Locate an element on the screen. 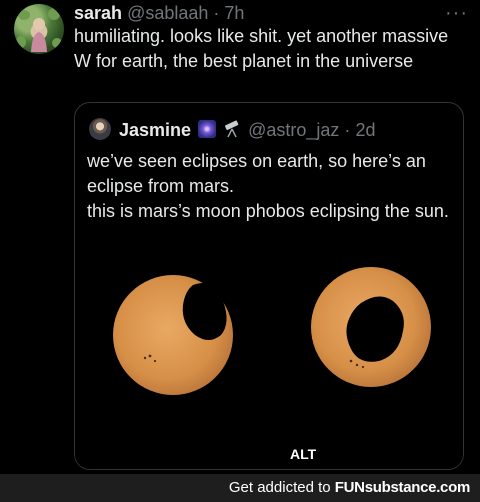  galaxy-icon is located at coordinates (207, 129).